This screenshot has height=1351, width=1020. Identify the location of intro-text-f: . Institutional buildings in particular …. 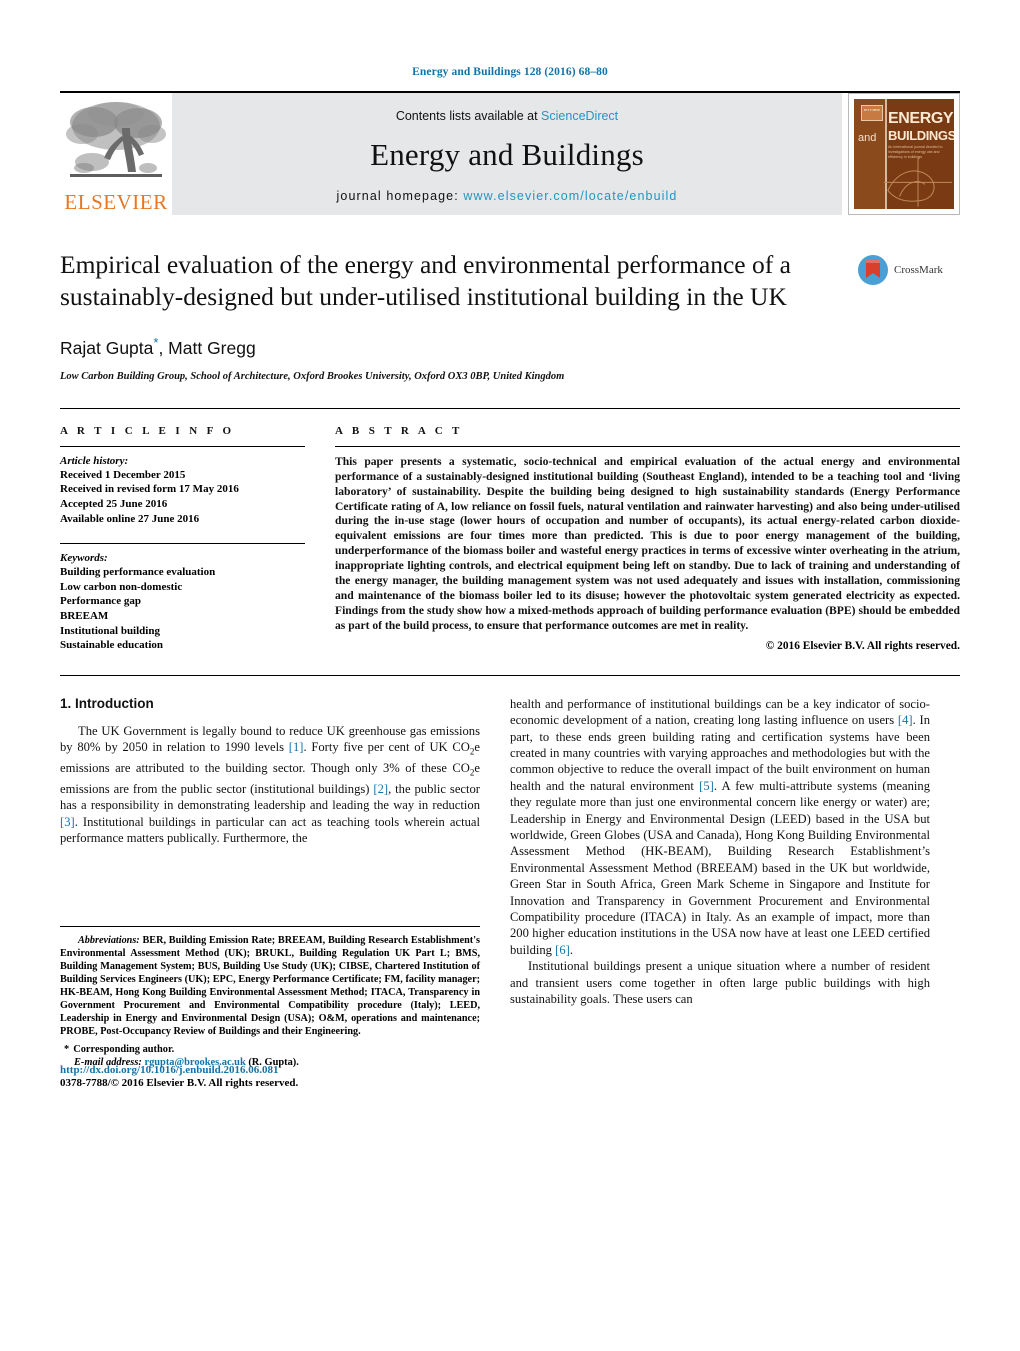
(270, 830).